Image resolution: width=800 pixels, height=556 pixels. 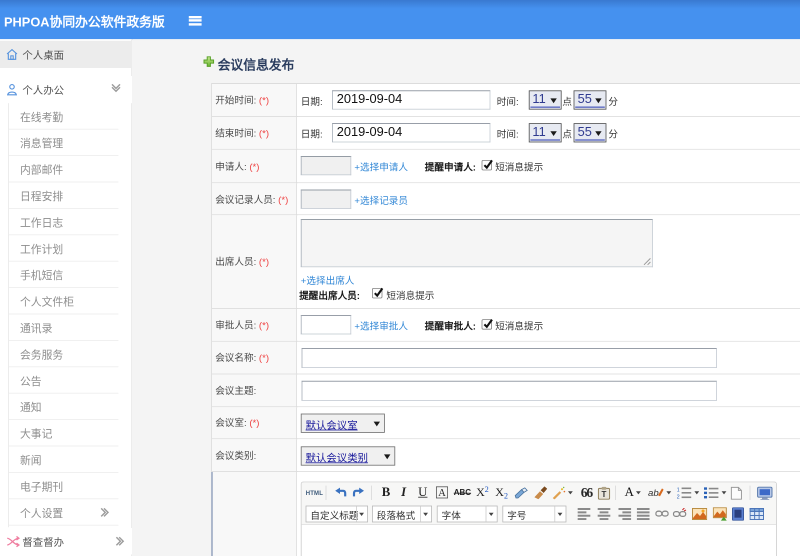 I want to click on svg-text: 2, so click(x=678, y=496).